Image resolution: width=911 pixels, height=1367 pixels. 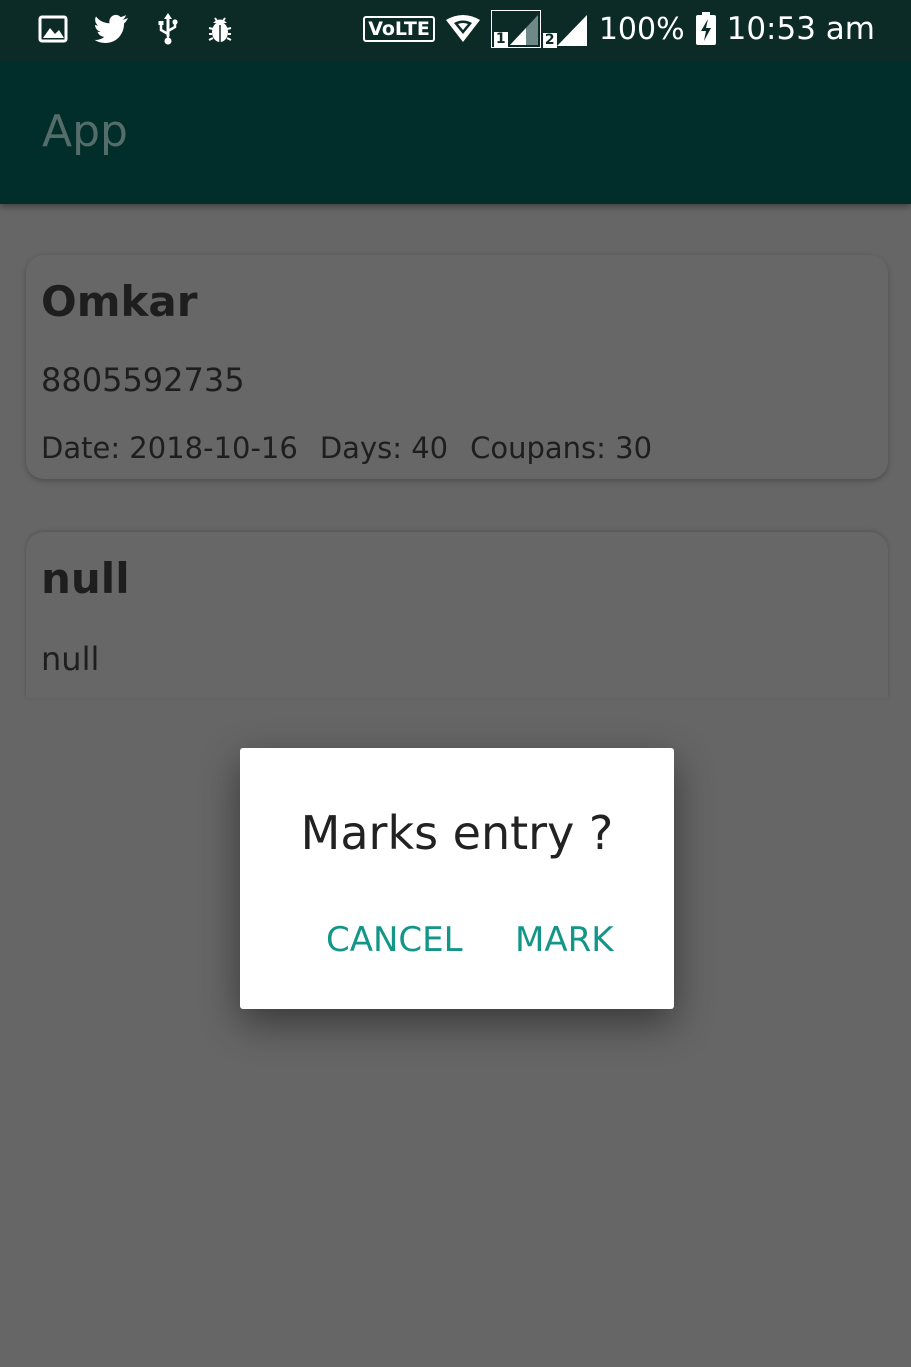 What do you see at coordinates (564, 940) in the screenshot?
I see `mark-button: MARK` at bounding box center [564, 940].